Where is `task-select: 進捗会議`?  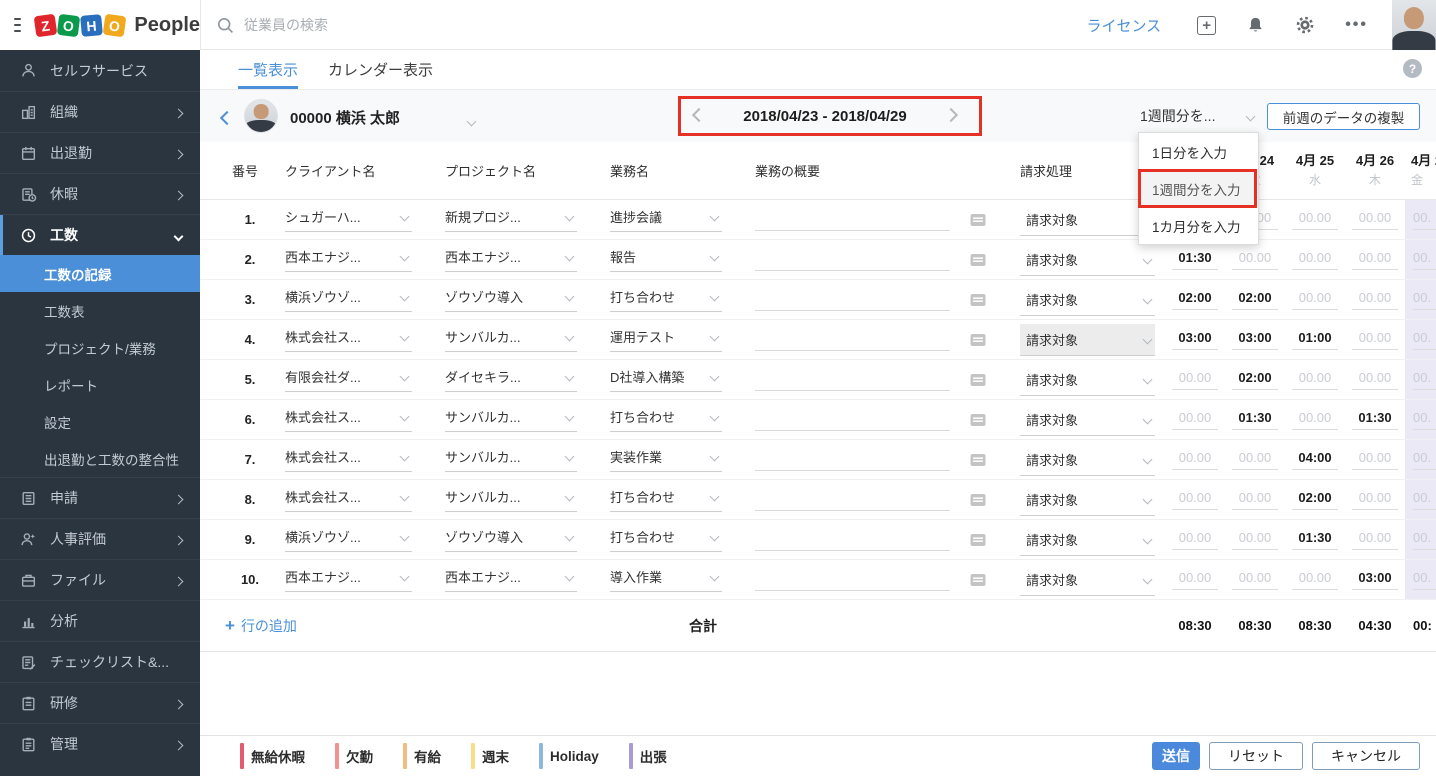
task-select: 進捗会議 is located at coordinates (666, 219).